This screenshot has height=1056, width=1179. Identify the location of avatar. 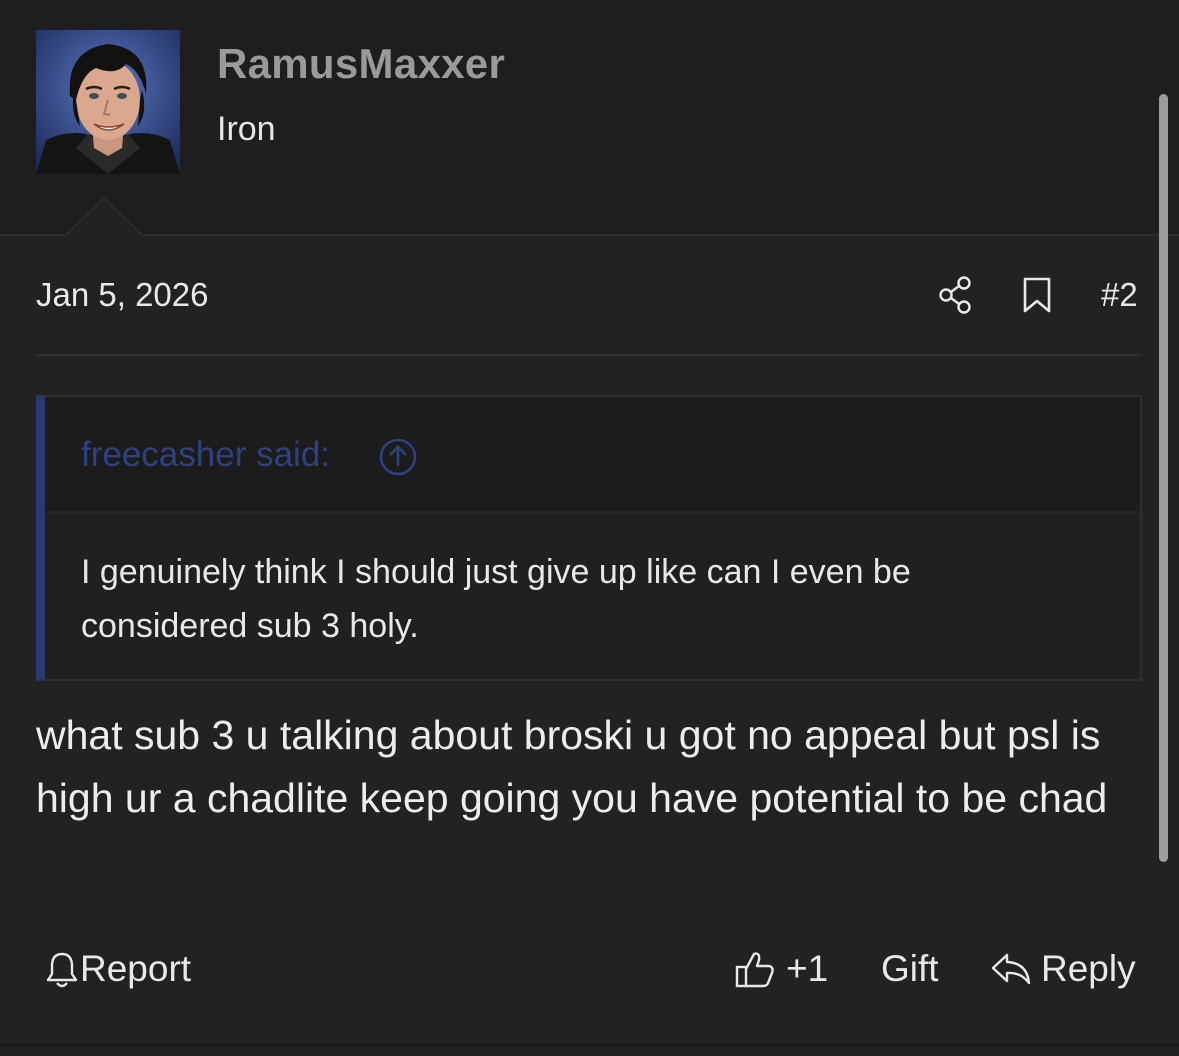
(108, 102).